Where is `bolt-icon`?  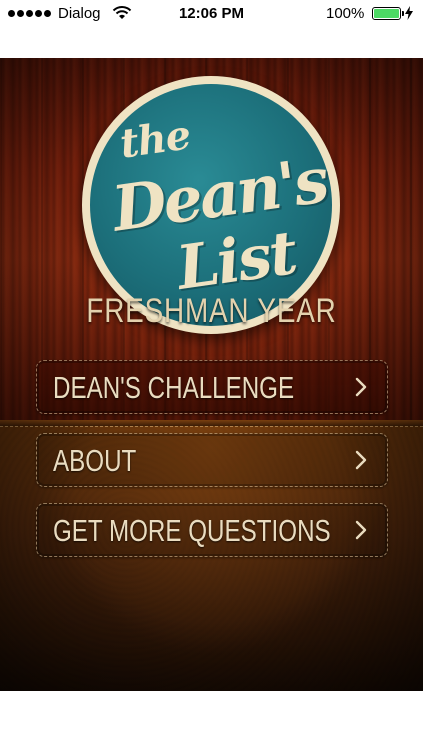
bolt-icon is located at coordinates (409, 15).